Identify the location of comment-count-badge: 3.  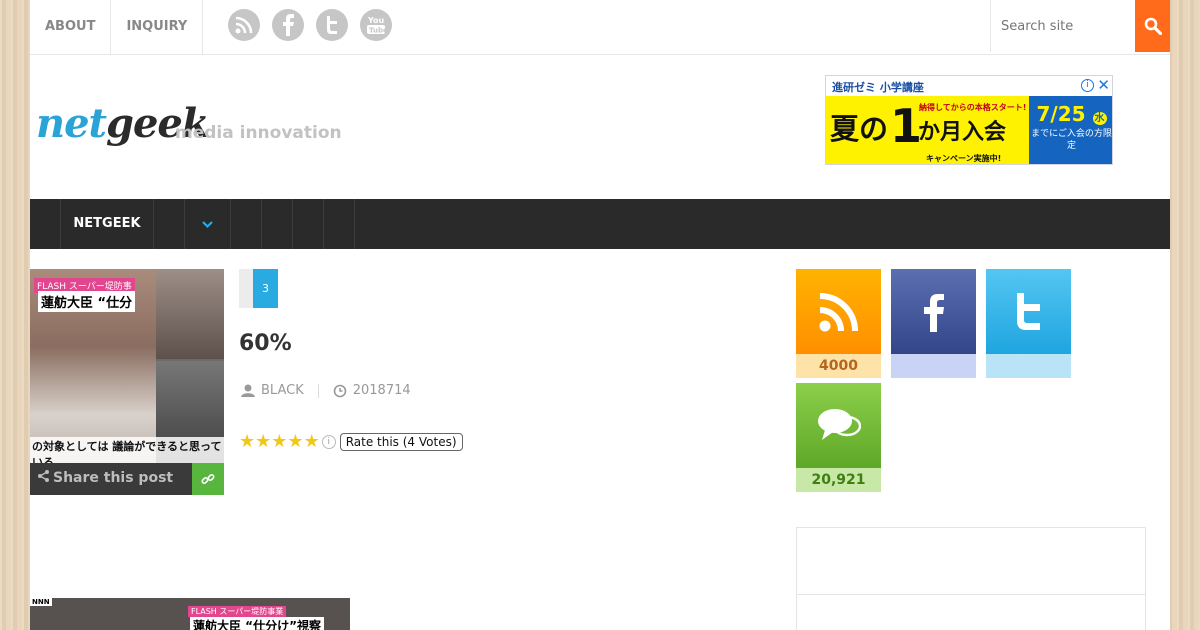
(258, 288).